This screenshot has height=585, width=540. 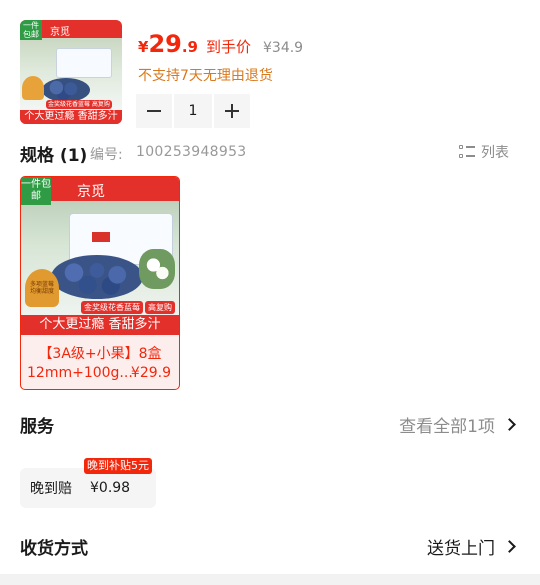 I want to click on sku-blueberries-graphic, so click(x=97, y=277).